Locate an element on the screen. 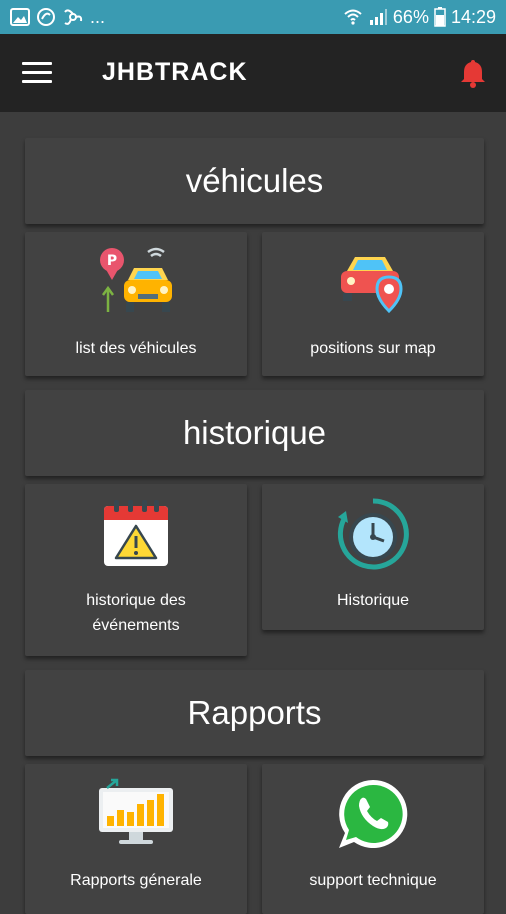 The height and width of the screenshot is (914, 506). car-location-pin-icon is located at coordinates (373, 282).